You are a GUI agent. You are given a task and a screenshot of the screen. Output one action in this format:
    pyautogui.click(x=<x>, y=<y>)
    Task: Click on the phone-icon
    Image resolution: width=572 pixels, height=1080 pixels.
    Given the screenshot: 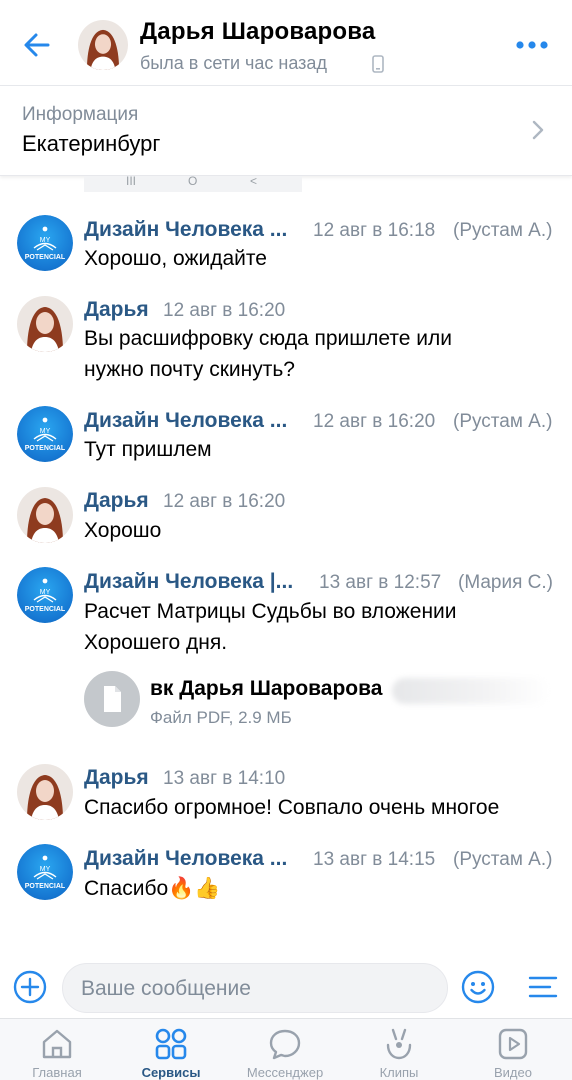 What is the action you would take?
    pyautogui.click(x=378, y=64)
    